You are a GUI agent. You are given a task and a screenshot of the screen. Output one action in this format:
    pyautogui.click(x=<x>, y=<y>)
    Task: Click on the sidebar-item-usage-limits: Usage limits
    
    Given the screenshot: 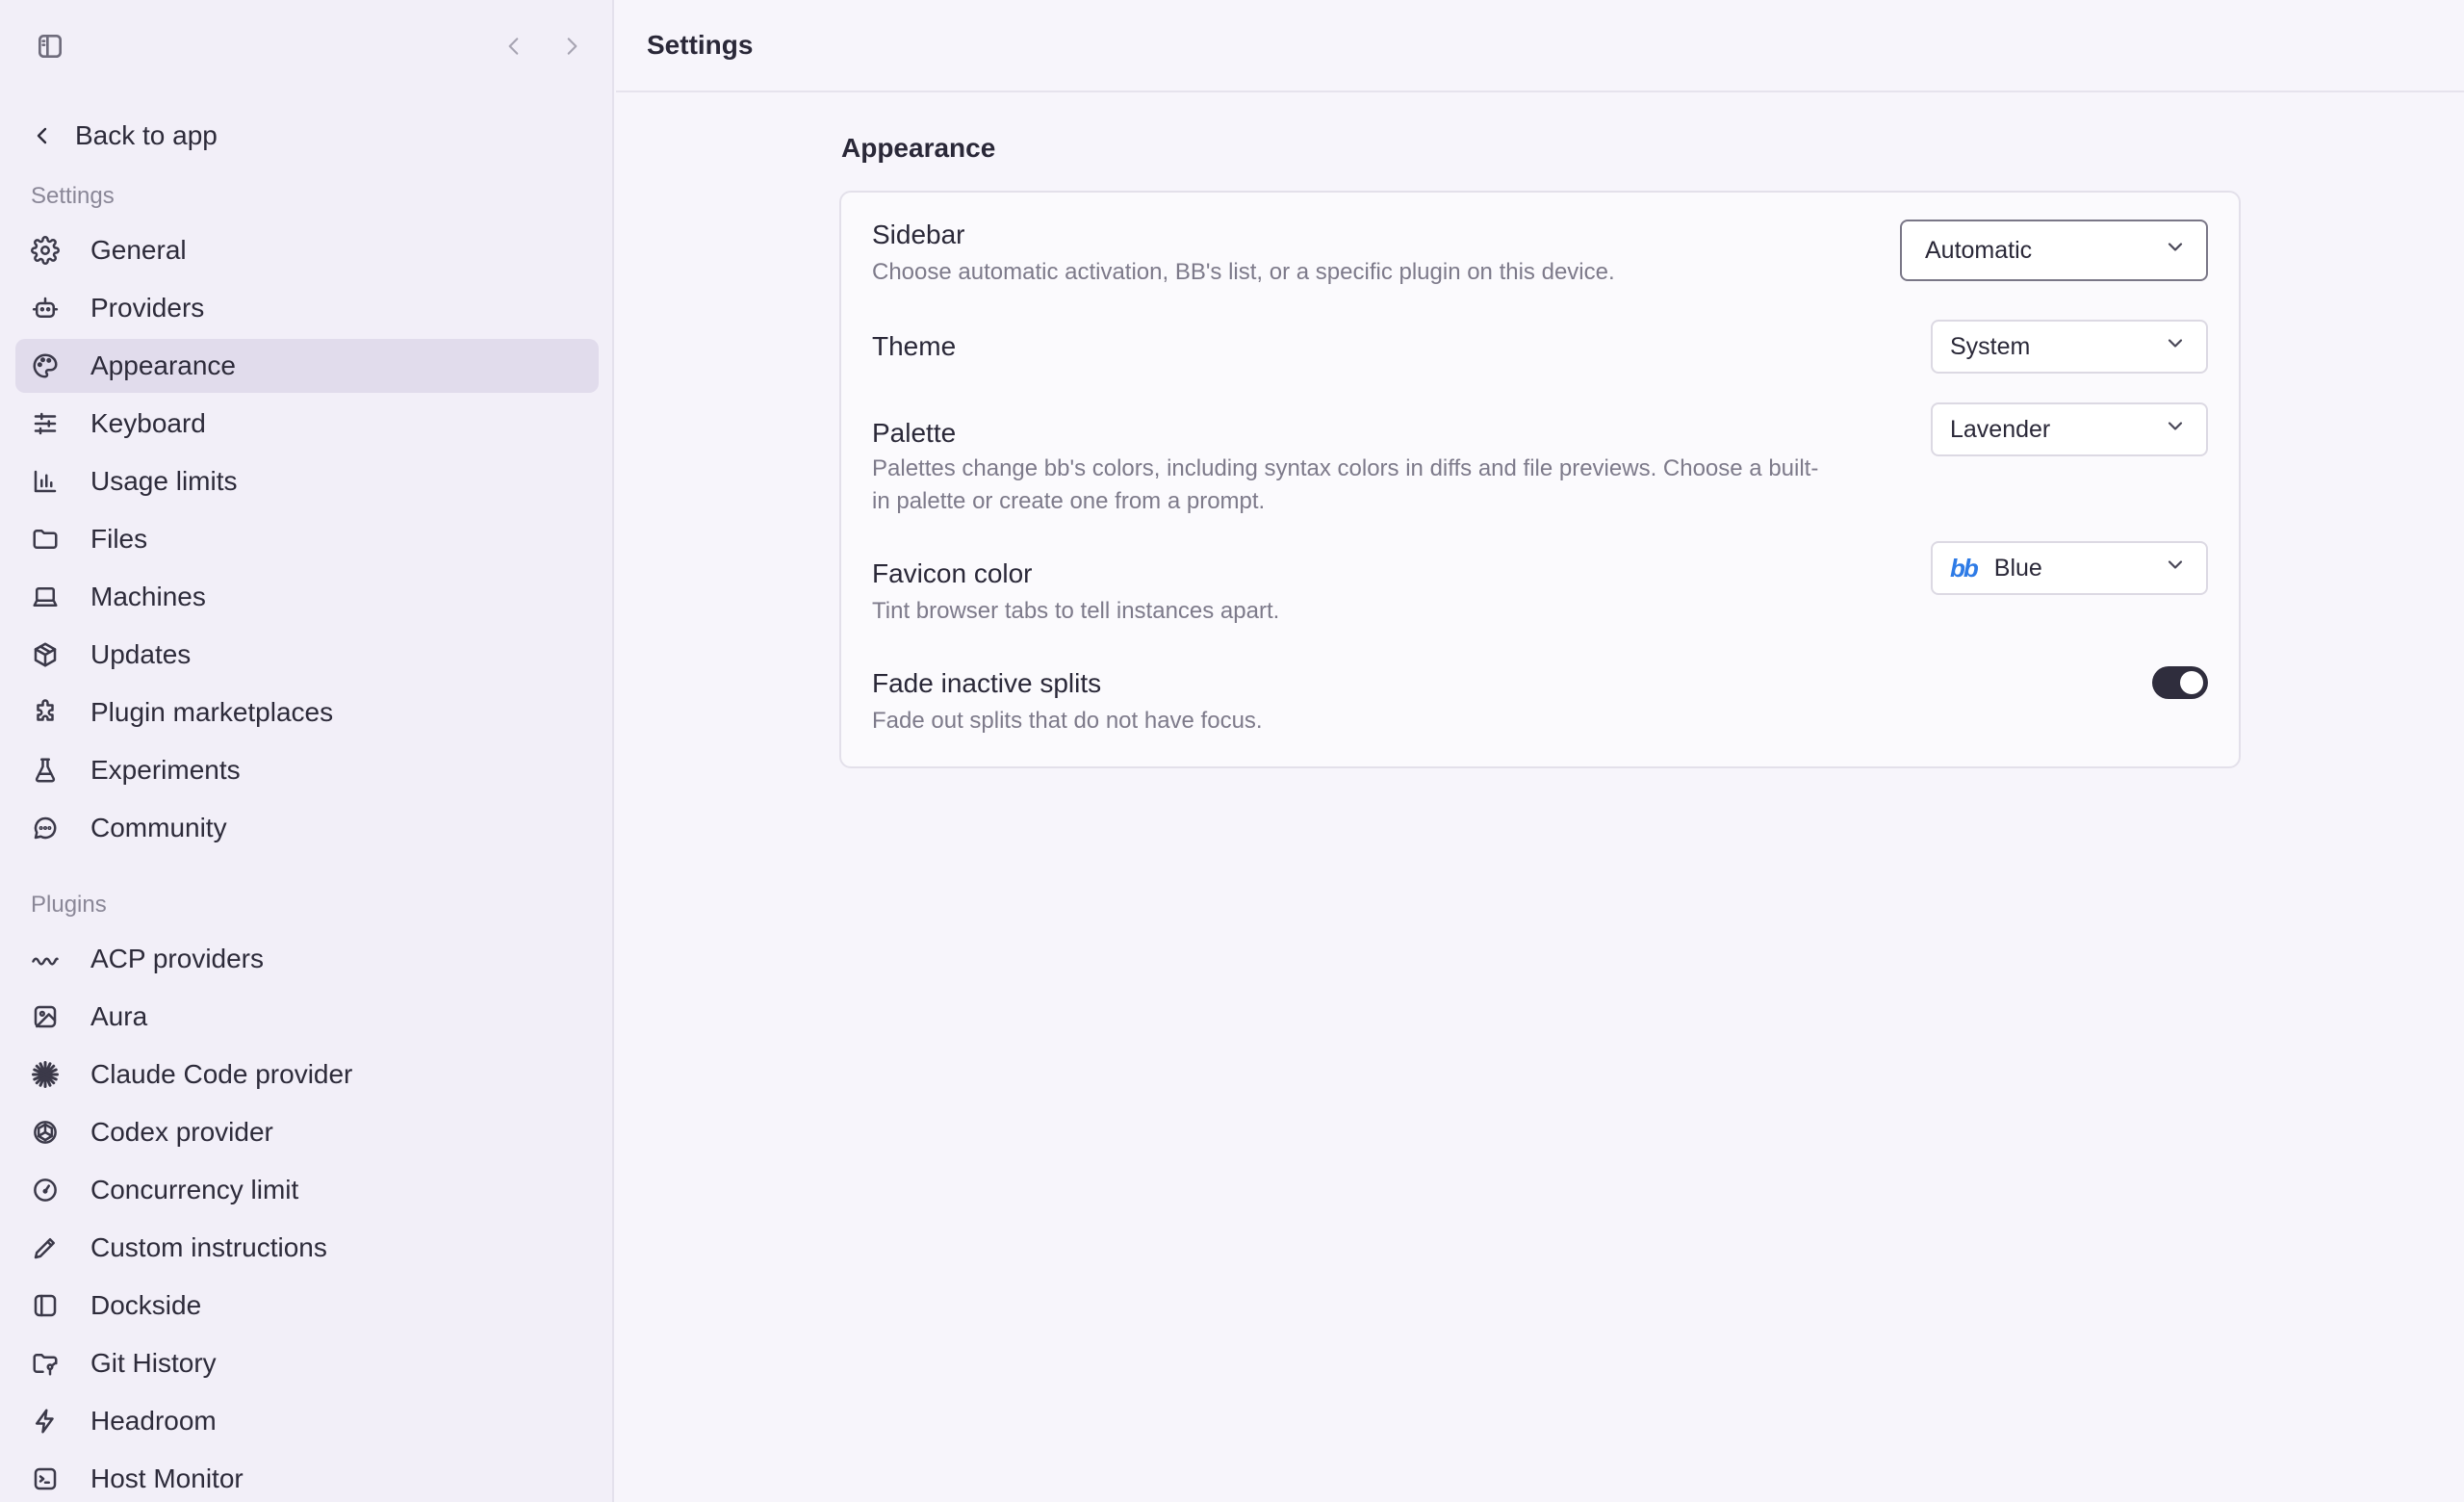 What is the action you would take?
    pyautogui.click(x=307, y=481)
    